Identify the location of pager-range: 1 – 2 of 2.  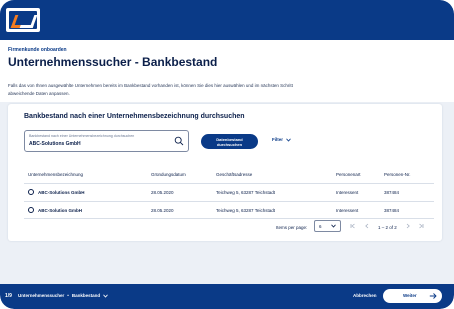
(387, 227).